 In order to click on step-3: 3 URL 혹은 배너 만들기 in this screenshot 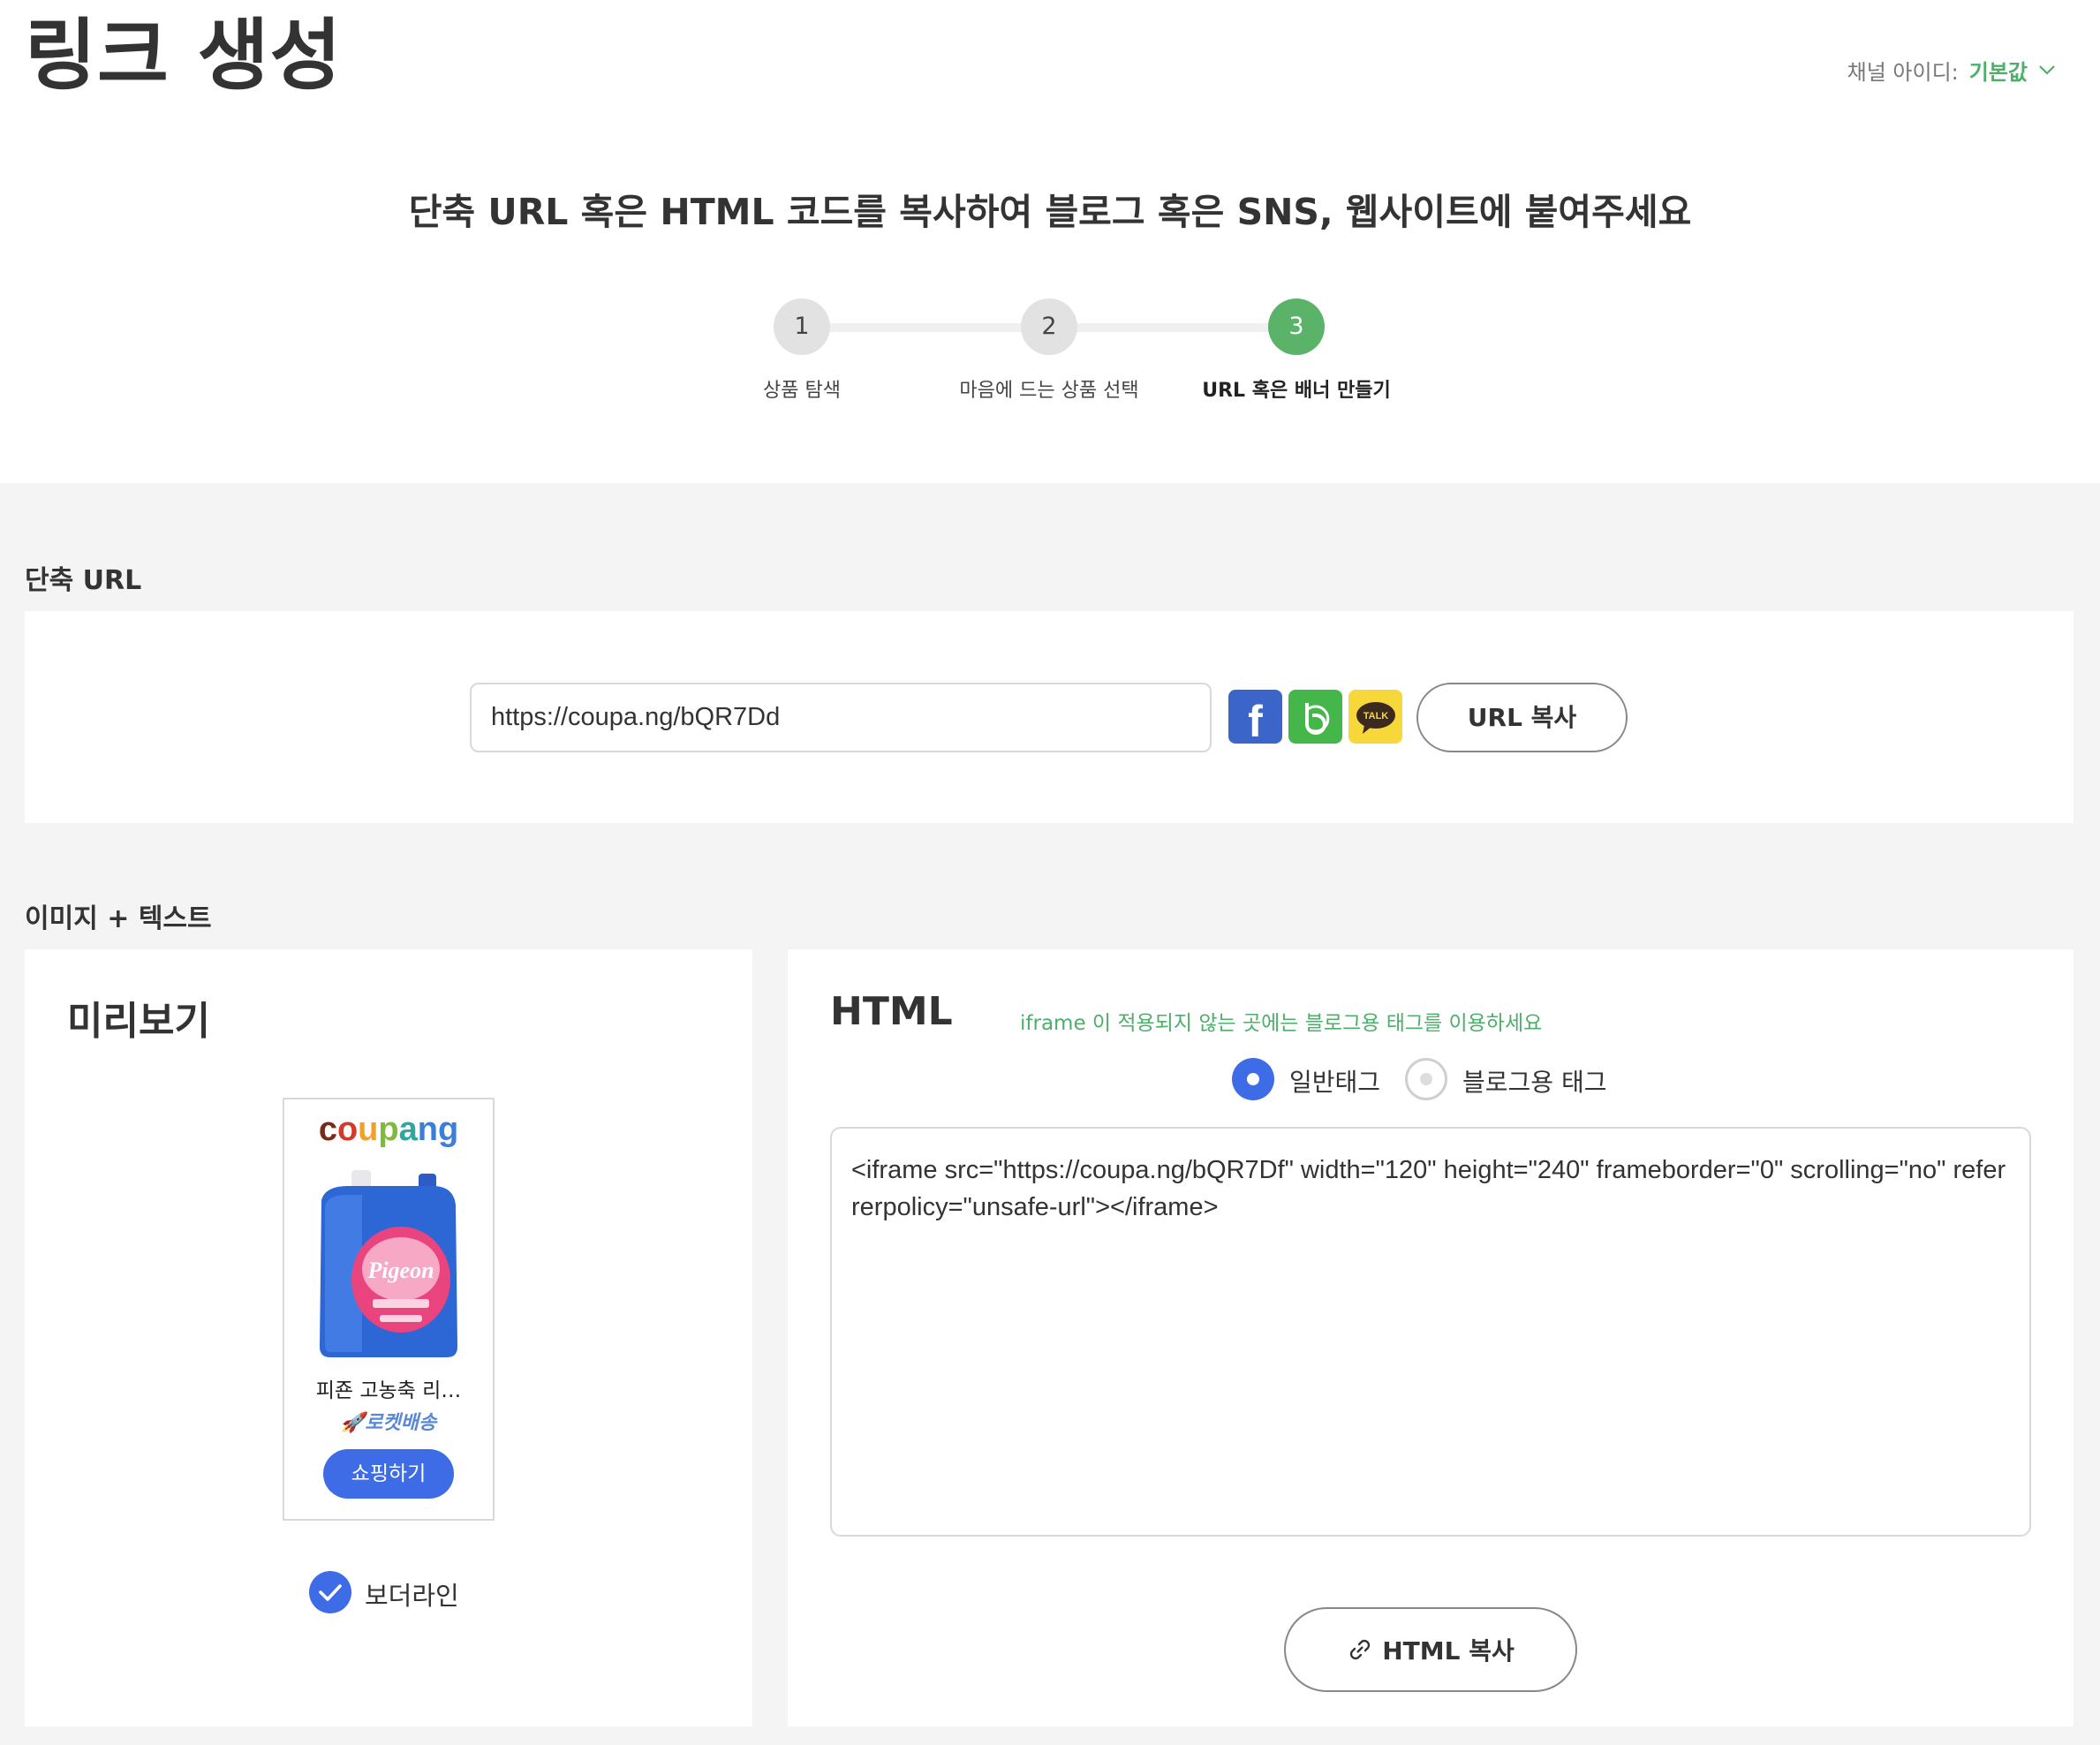, I will do `click(1297, 350)`.